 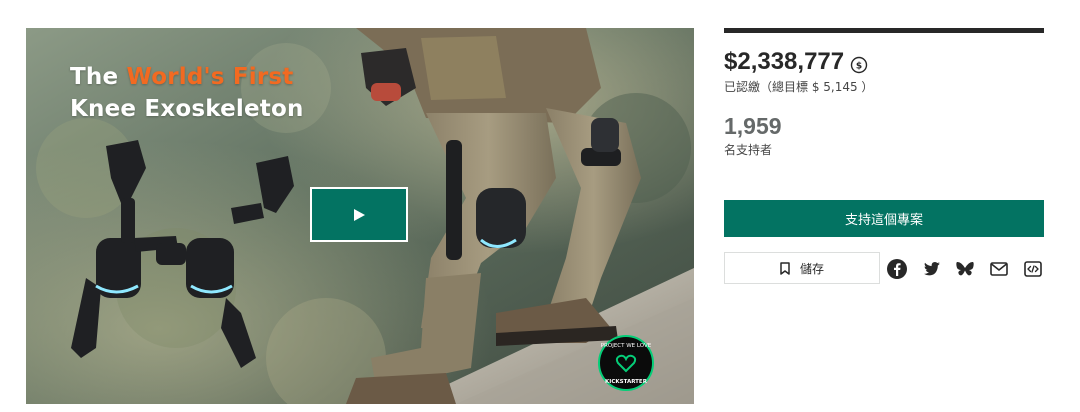 I want to click on pledged-amount: $2,338,777 $, so click(x=796, y=62).